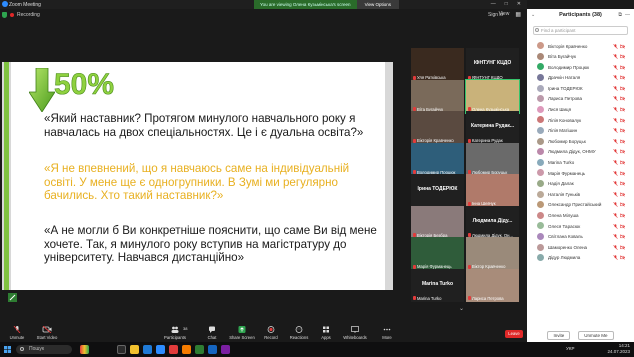 The width and height of the screenshot is (634, 357). What do you see at coordinates (580, 163) in the screenshot?
I see `participant-row: Marina Turko` at bounding box center [580, 163].